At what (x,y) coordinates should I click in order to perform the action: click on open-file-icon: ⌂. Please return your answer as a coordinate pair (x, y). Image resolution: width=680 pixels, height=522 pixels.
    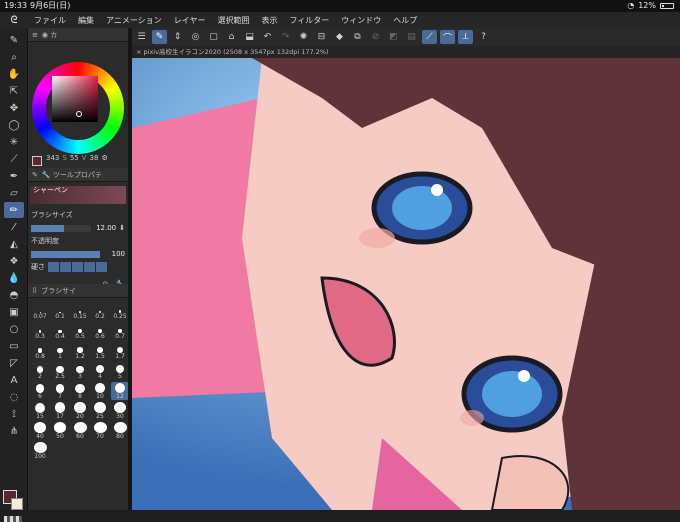
    Looking at the image, I should click on (231, 37).